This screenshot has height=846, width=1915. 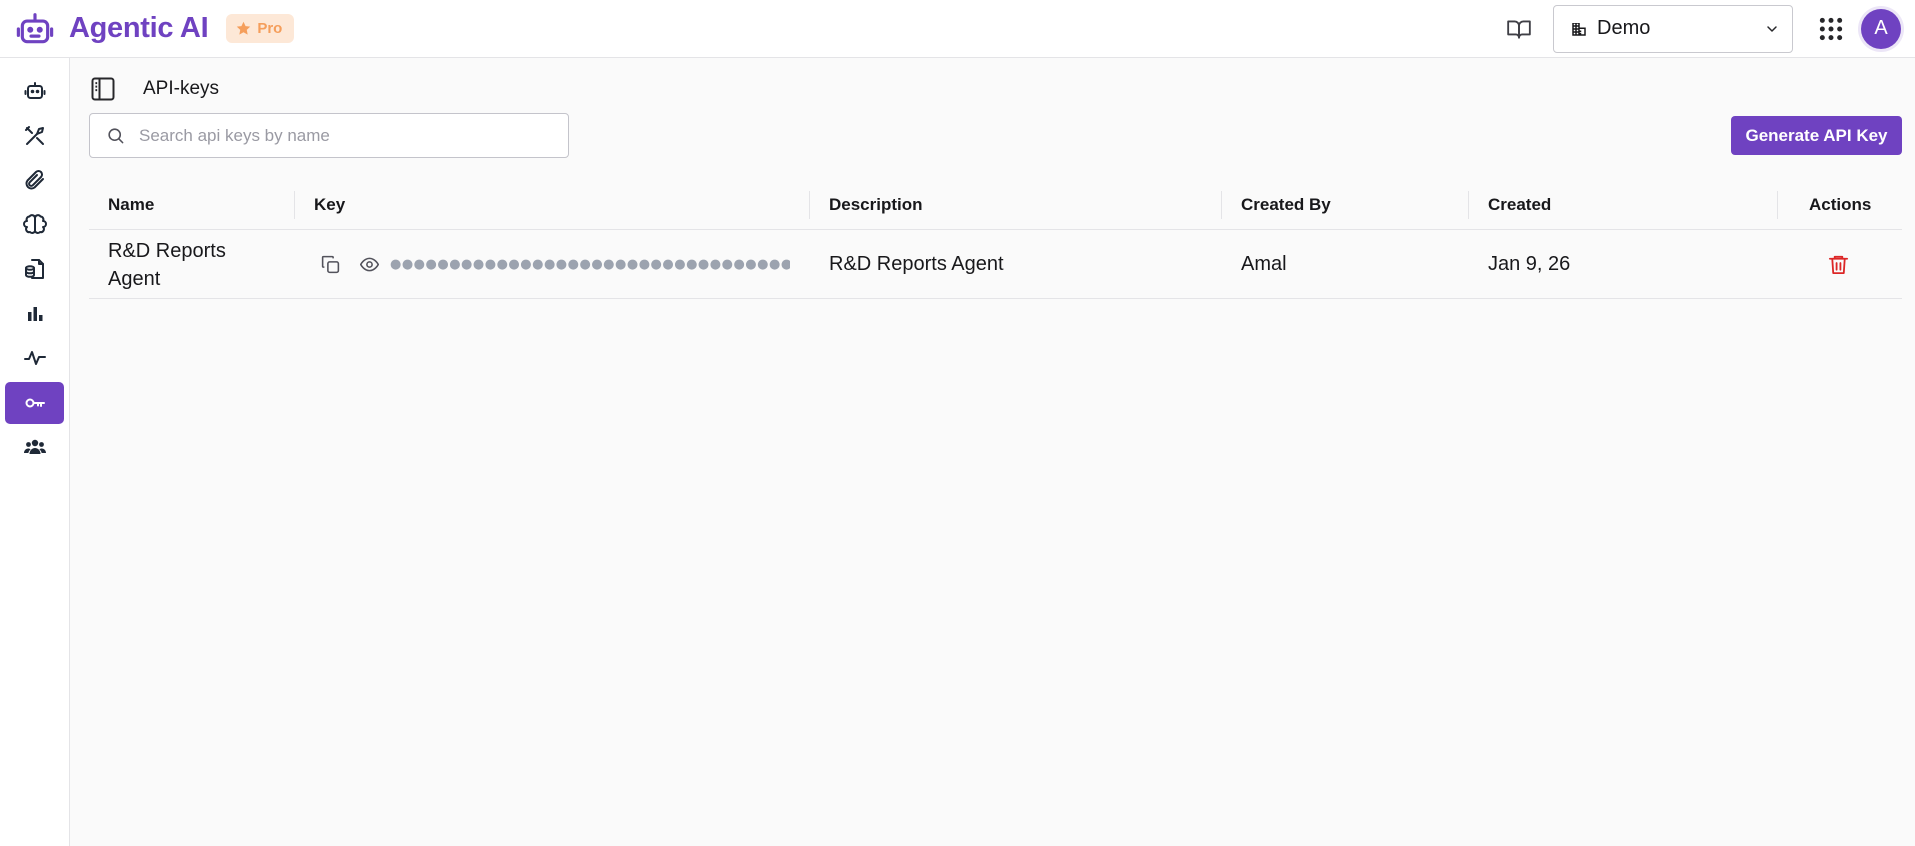 I want to click on sidebar-item-models, so click(x=34, y=225).